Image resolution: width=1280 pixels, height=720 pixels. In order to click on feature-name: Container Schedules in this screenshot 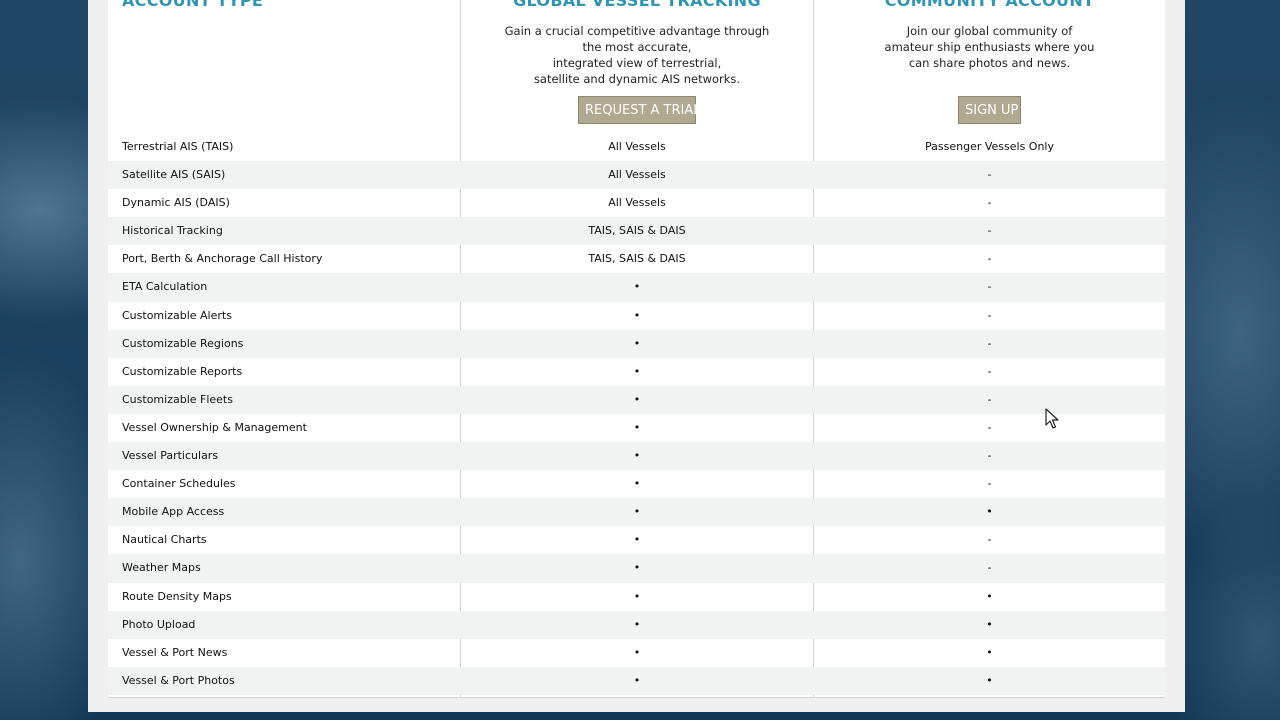, I will do `click(179, 484)`.